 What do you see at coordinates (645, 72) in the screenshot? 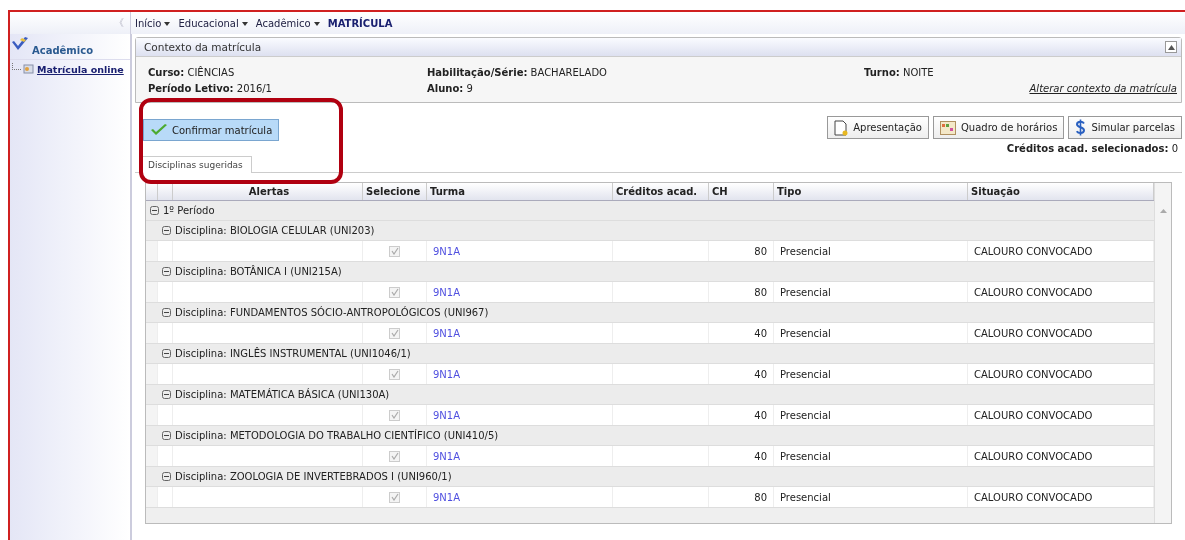
I see `context-field: Habilitação/Série: BACHARELADO` at bounding box center [645, 72].